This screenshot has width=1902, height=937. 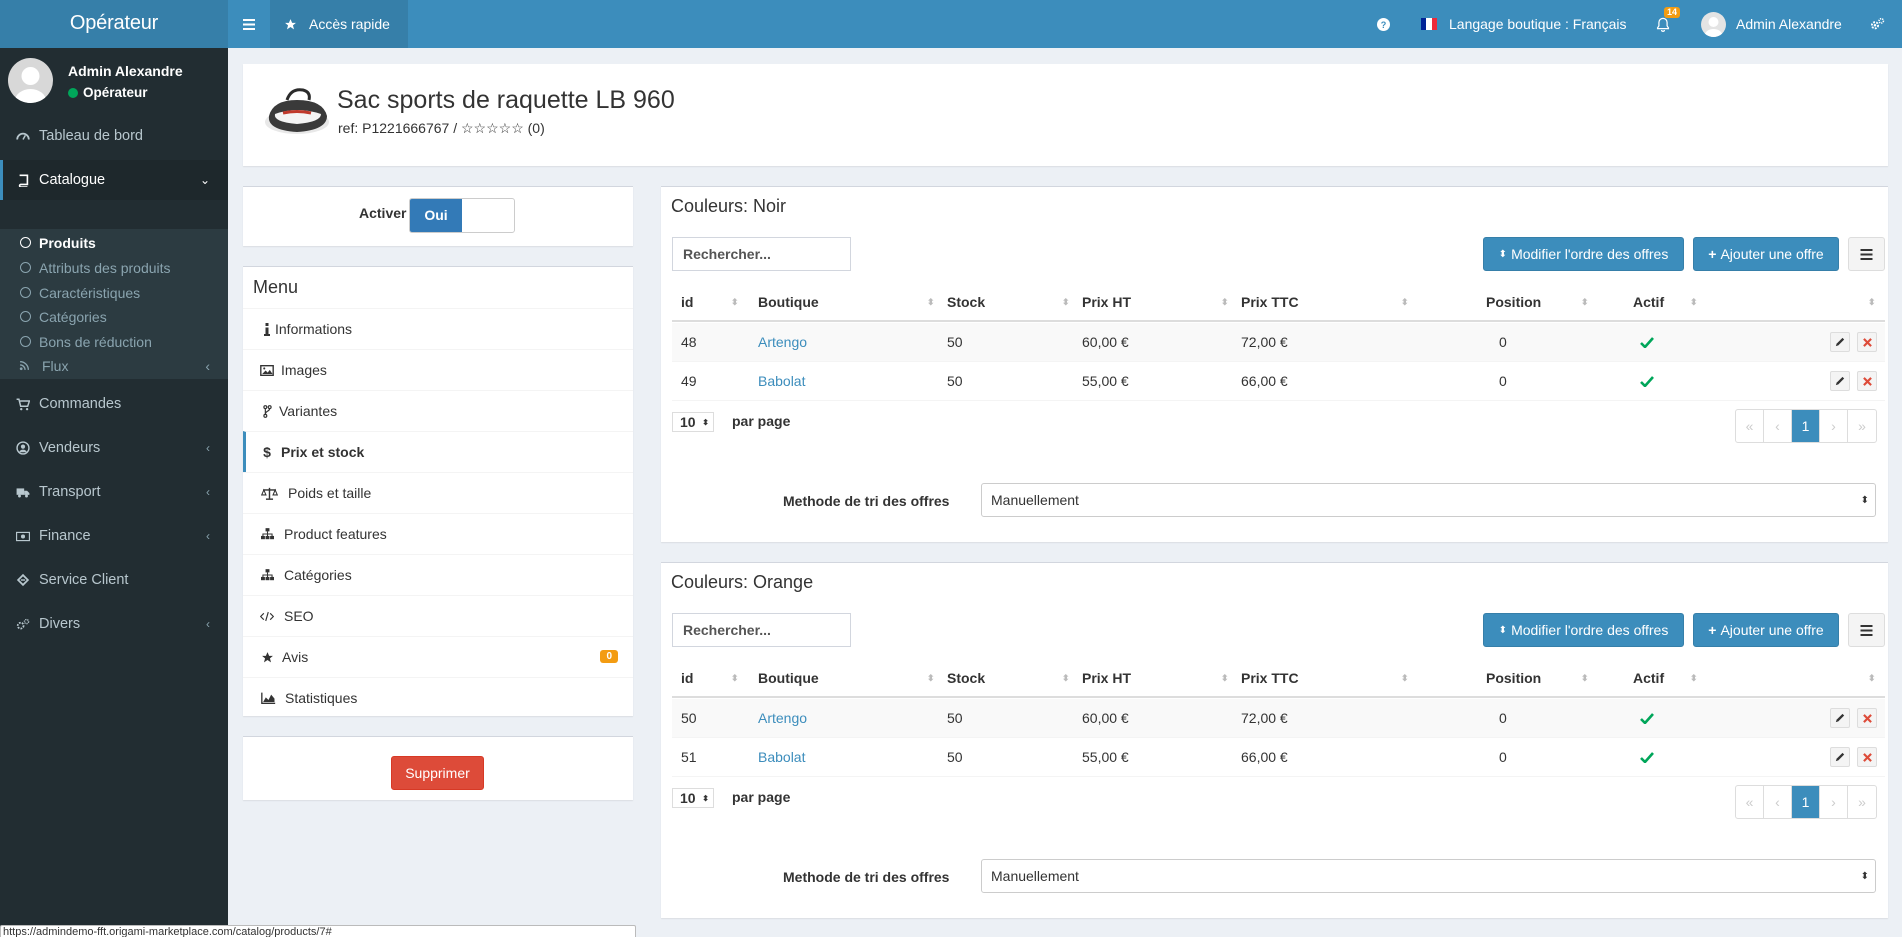 I want to click on sidebar-subitem-caracteristiques: Caractéristiques, so click(x=114, y=292).